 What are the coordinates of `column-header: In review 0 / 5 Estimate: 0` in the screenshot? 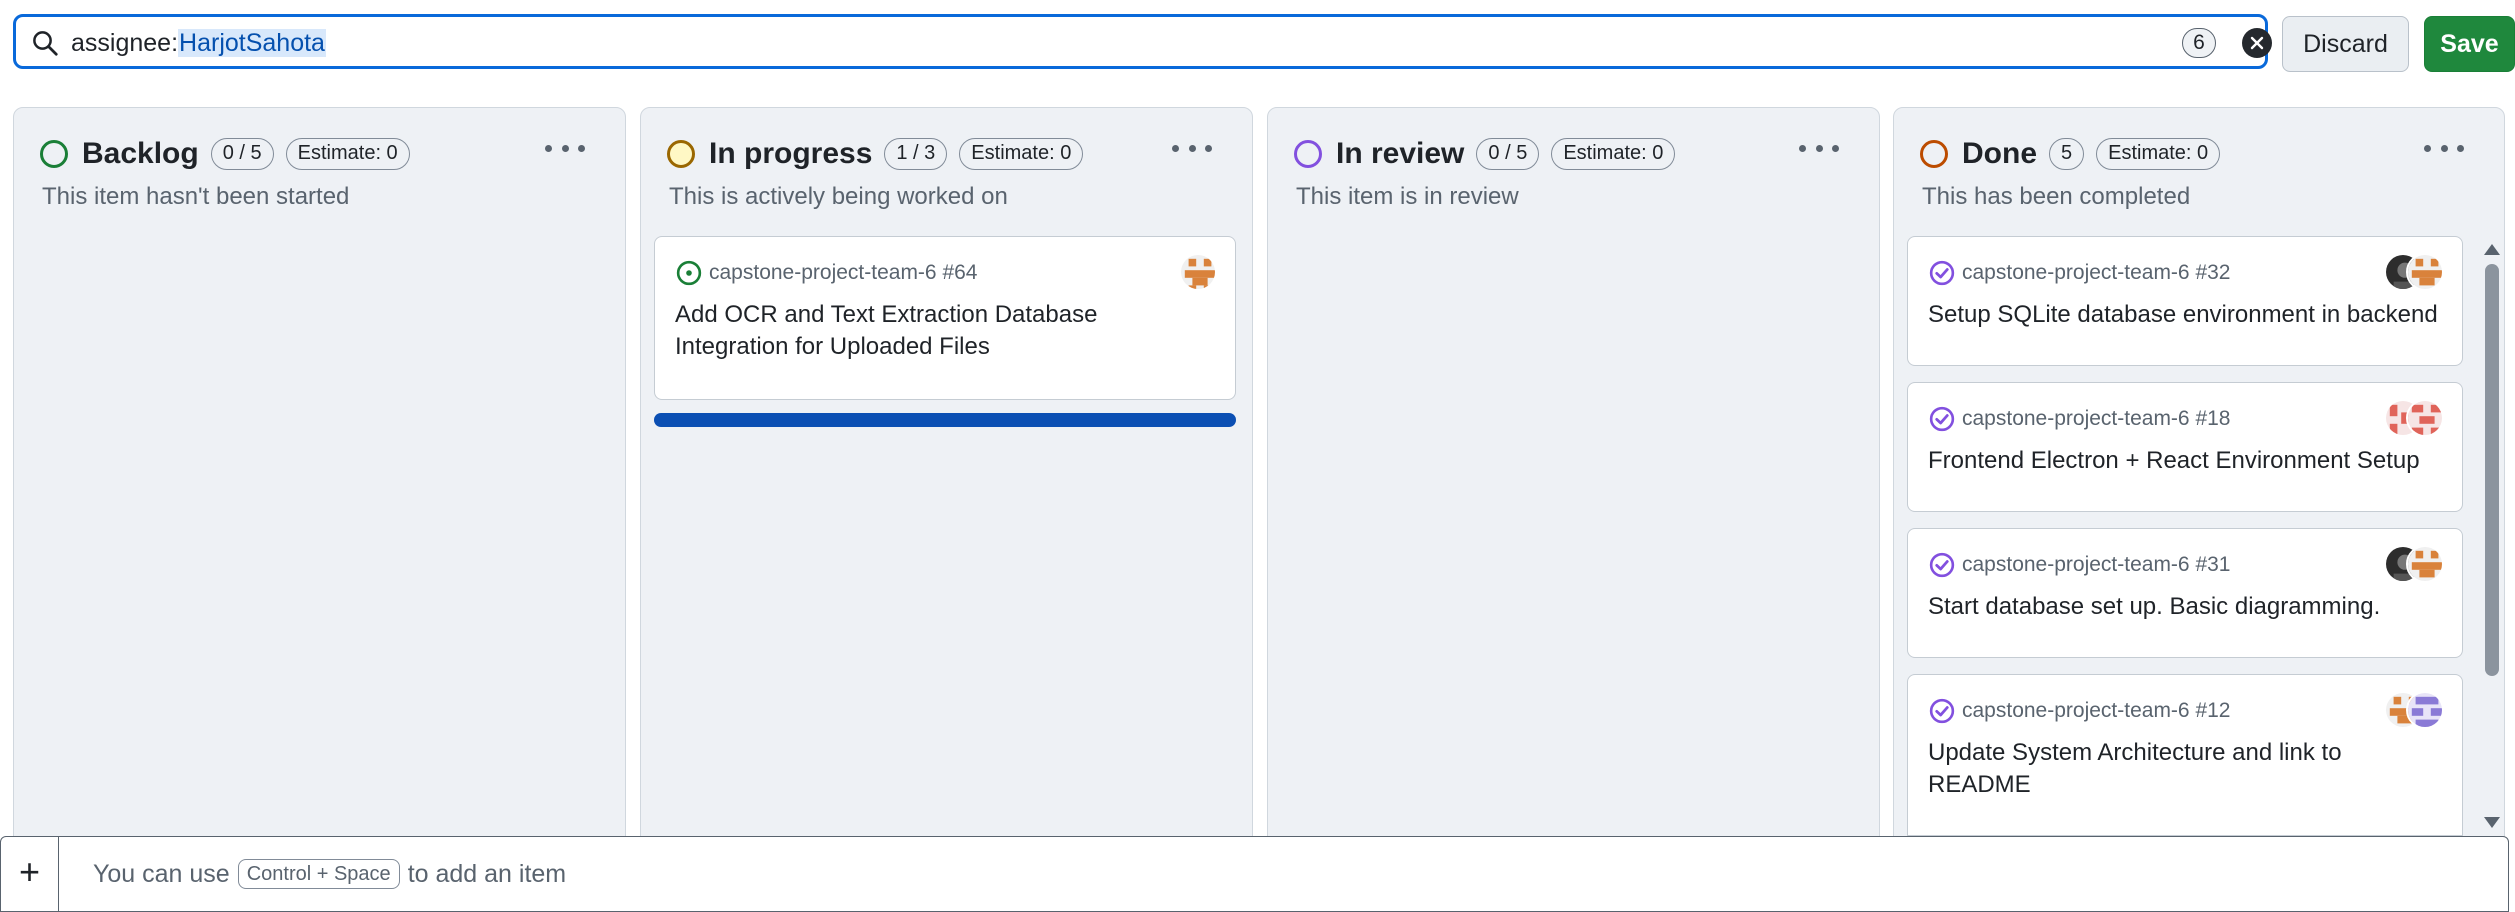 It's located at (1490, 154).